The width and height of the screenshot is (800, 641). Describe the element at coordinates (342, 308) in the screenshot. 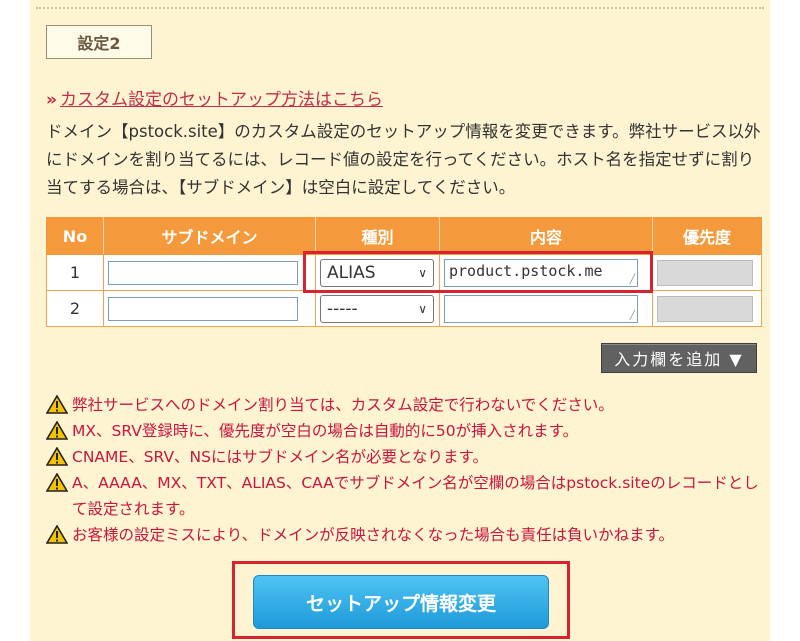

I see `record-type-value: -----` at that location.